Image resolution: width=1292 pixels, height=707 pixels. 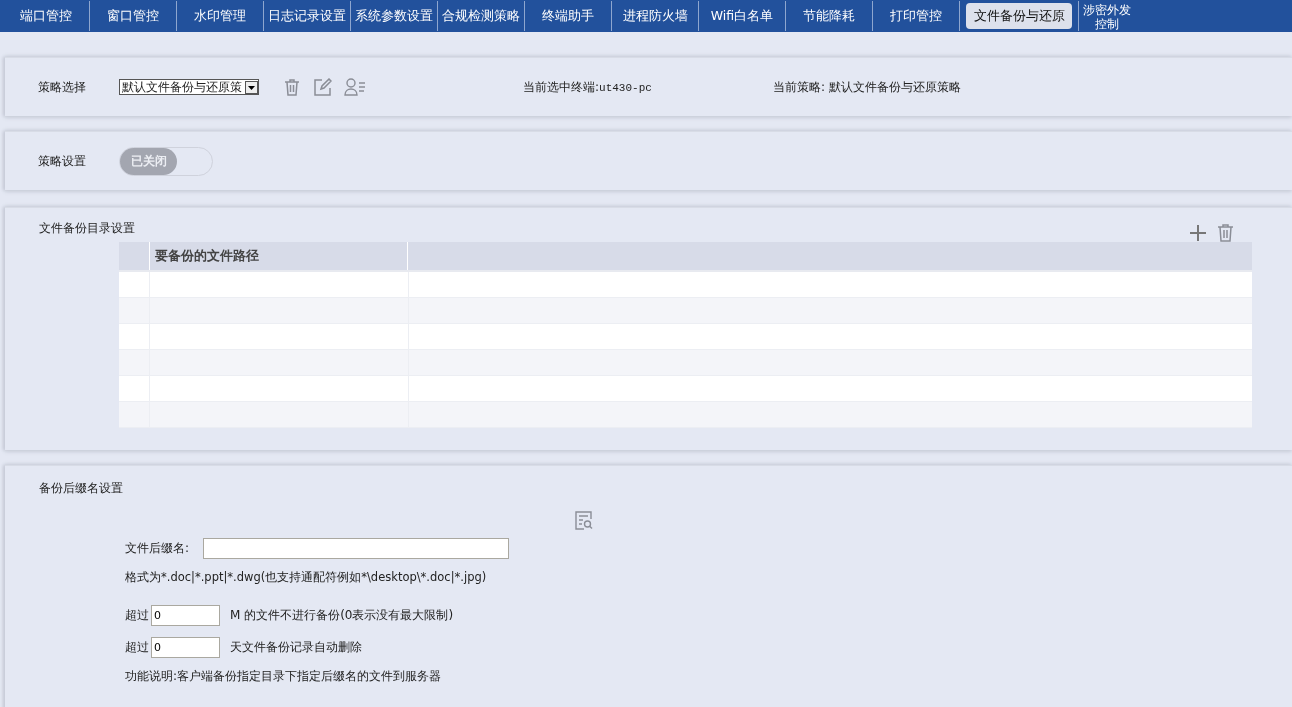 I want to click on days-suffix-label: 天文件备份记录自动删除, so click(x=296, y=647).